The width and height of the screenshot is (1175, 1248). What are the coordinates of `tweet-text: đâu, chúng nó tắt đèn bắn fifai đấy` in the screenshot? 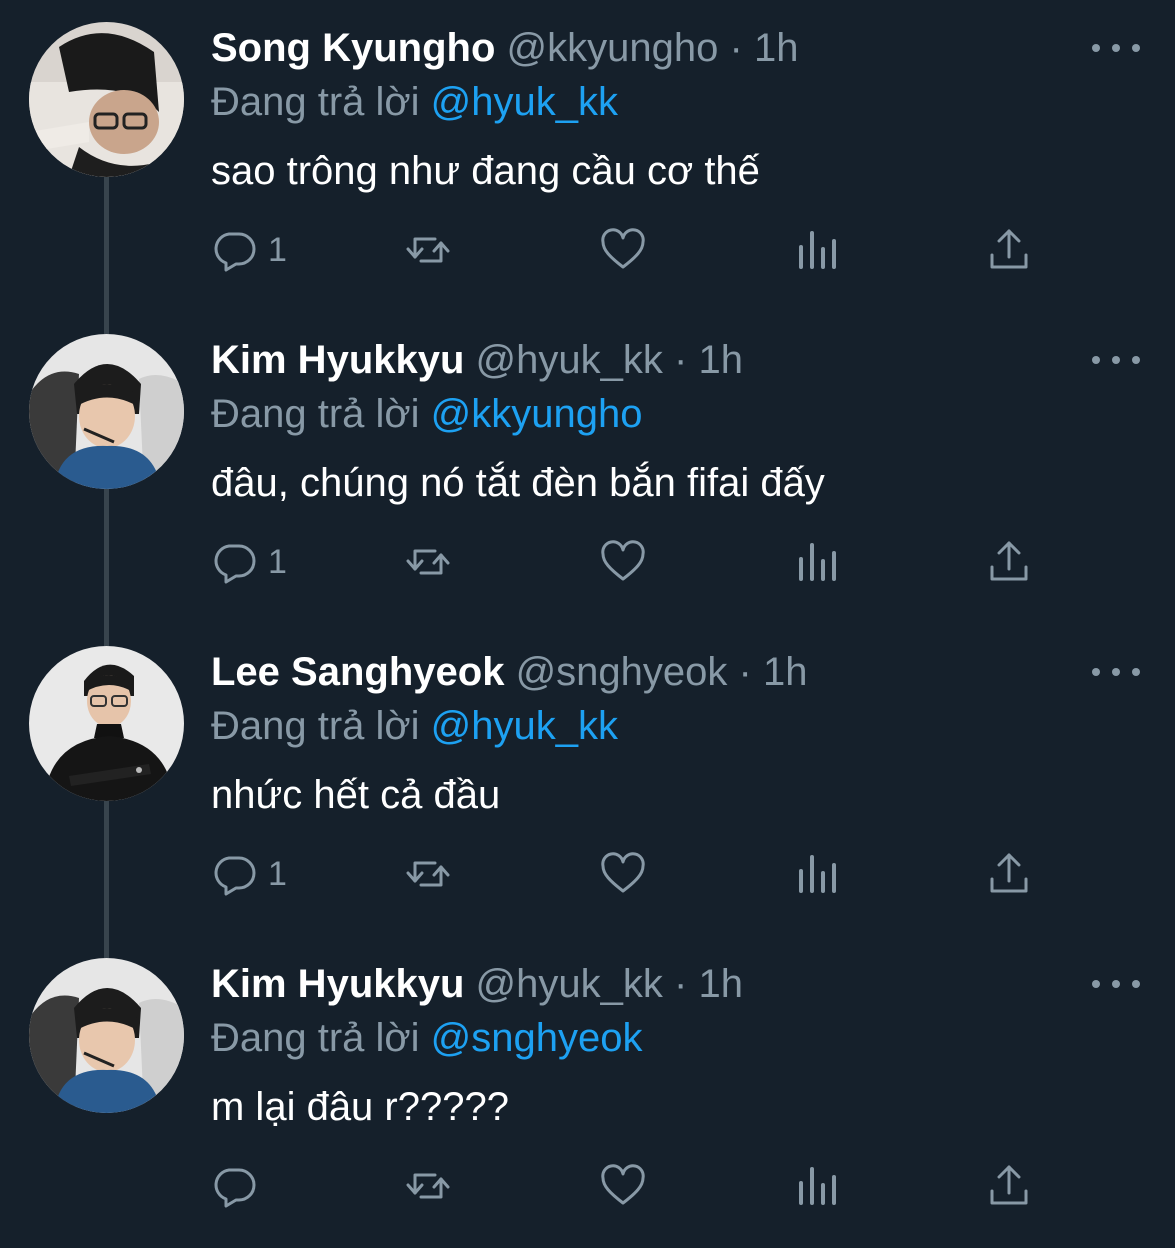 It's located at (518, 483).